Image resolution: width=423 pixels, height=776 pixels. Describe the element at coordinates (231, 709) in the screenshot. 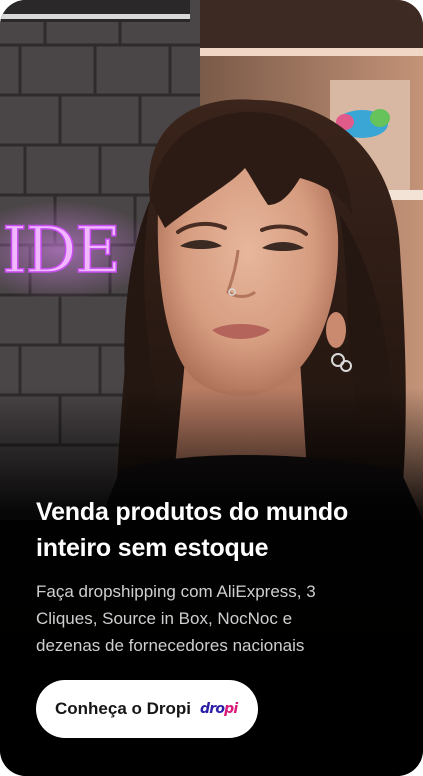

I see `logo-text-part2: pi` at that location.